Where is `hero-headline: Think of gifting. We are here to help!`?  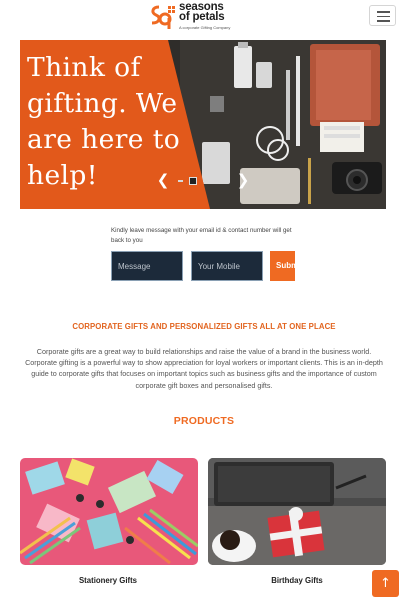
hero-headline: Think of gifting. We are here to help! is located at coordinates (104, 121).